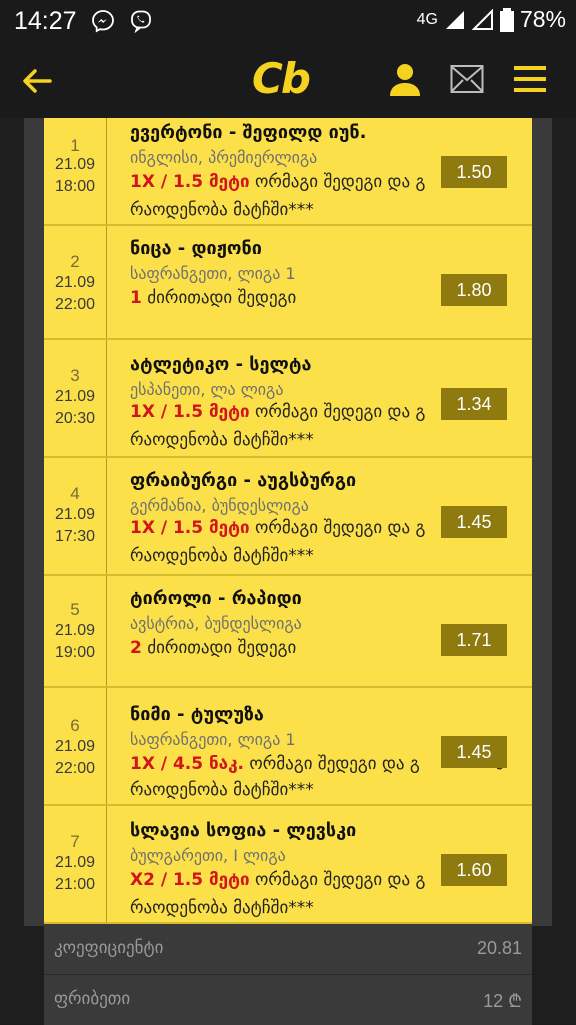 The image size is (576, 1025). I want to click on bet-code: X2 / 1.5 მეტი, so click(190, 880).